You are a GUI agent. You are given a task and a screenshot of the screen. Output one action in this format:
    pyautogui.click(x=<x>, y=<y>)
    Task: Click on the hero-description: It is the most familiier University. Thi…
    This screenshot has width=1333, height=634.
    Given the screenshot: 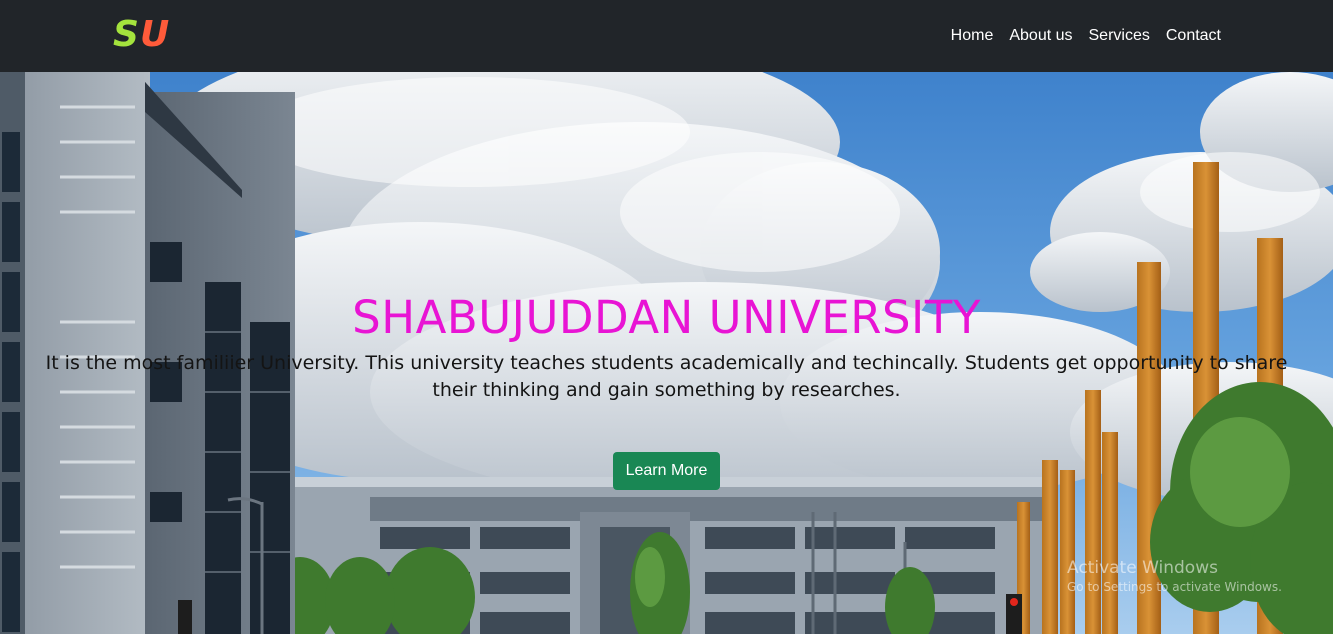 What is the action you would take?
    pyautogui.click(x=666, y=376)
    